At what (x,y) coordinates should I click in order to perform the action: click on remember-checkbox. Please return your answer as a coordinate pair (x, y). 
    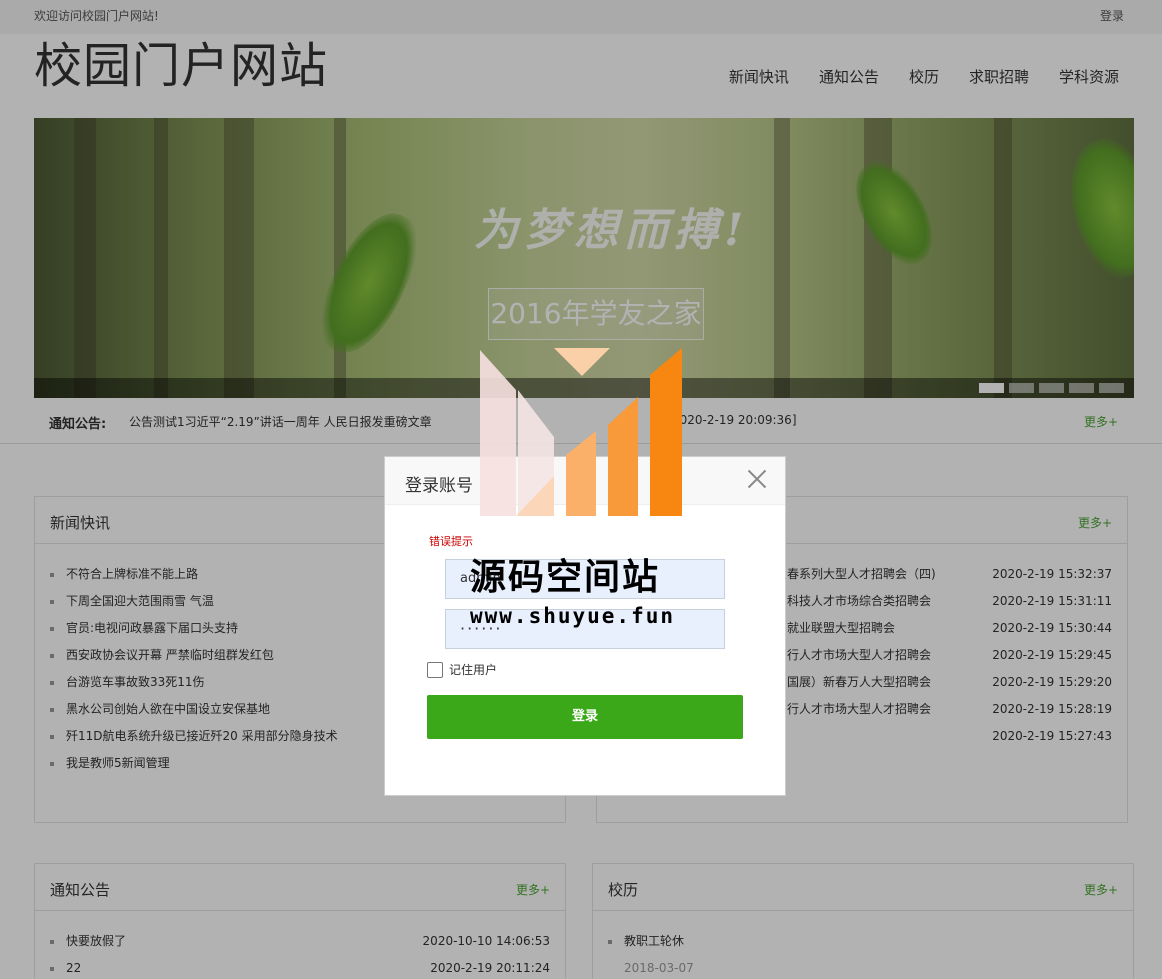
    Looking at the image, I should click on (435, 669).